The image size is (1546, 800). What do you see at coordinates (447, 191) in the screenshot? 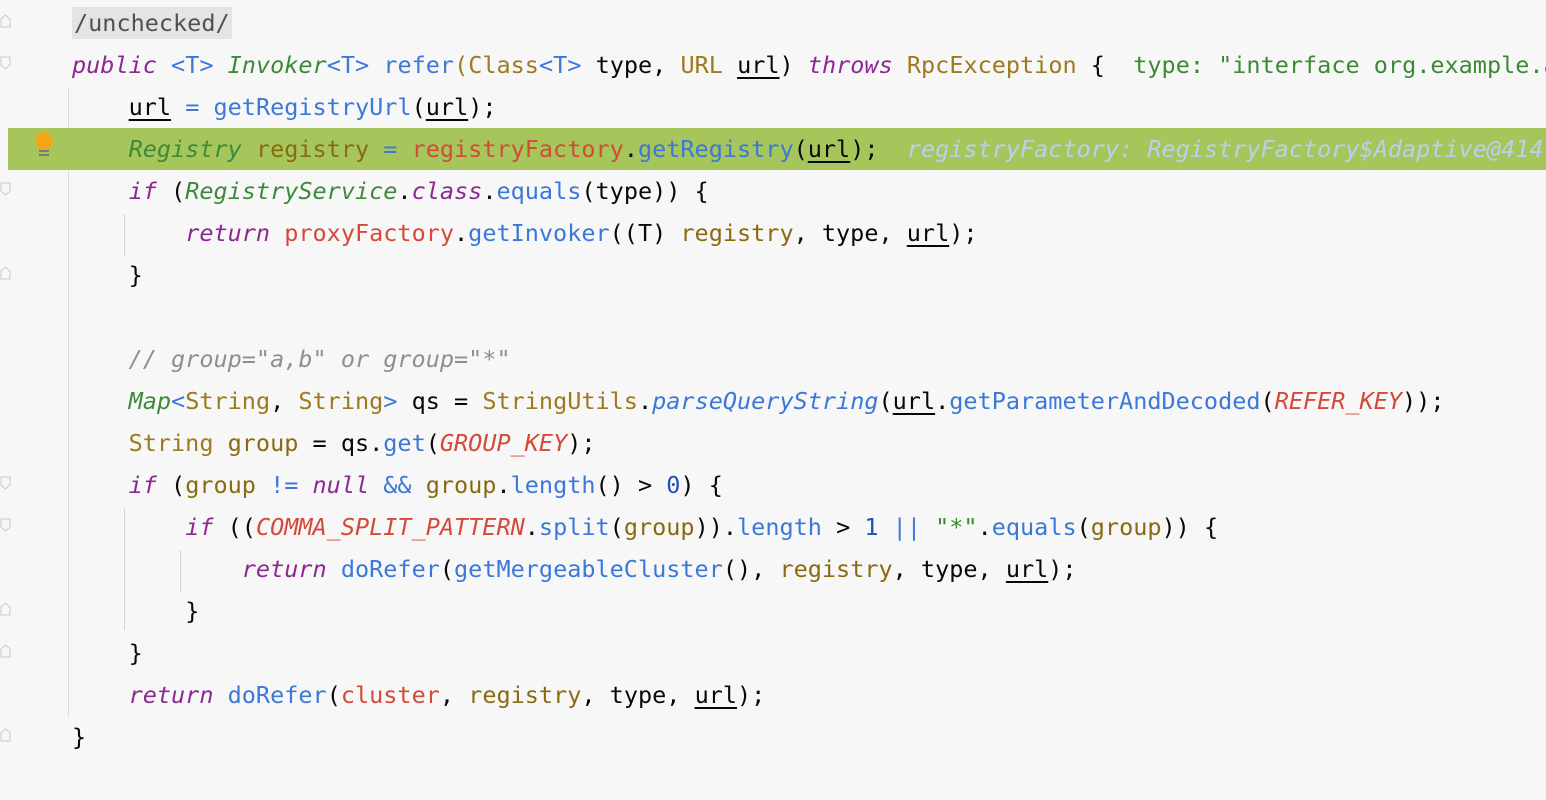
I see `code-token: class` at bounding box center [447, 191].